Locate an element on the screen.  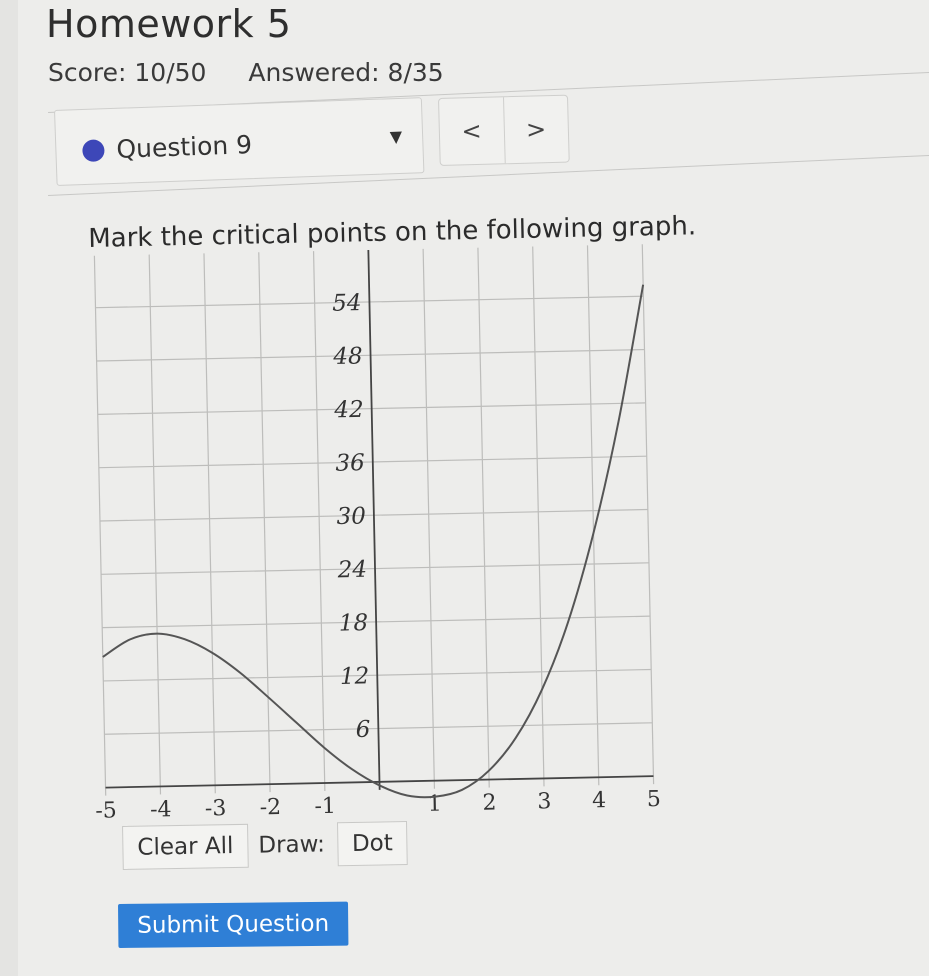
x-tick-label: -2 is located at coordinates (270, 807).